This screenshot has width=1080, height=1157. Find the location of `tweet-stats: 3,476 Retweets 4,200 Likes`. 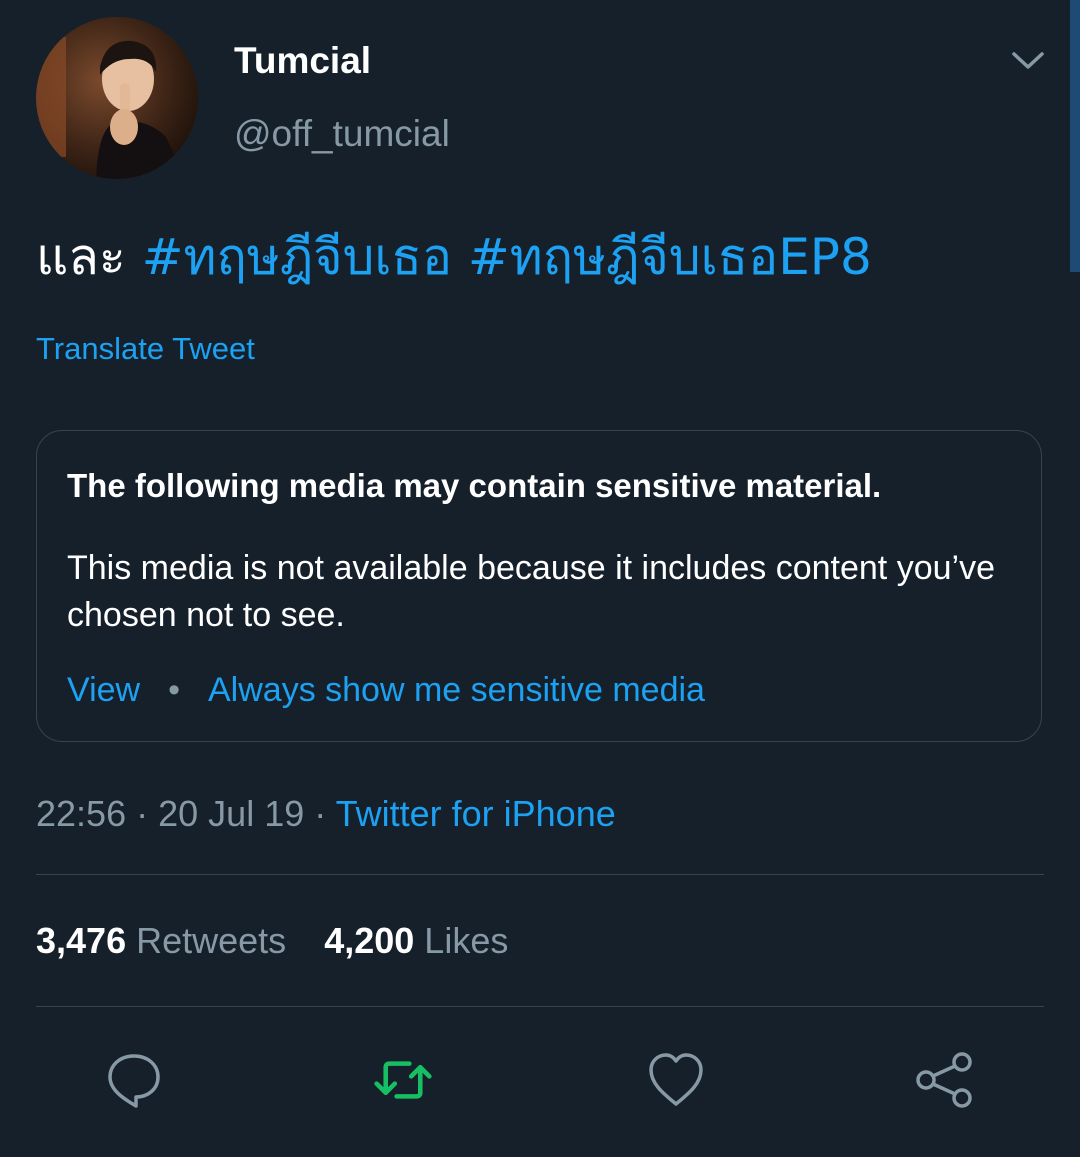

tweet-stats: 3,476 Retweets 4,200 Likes is located at coordinates (272, 941).